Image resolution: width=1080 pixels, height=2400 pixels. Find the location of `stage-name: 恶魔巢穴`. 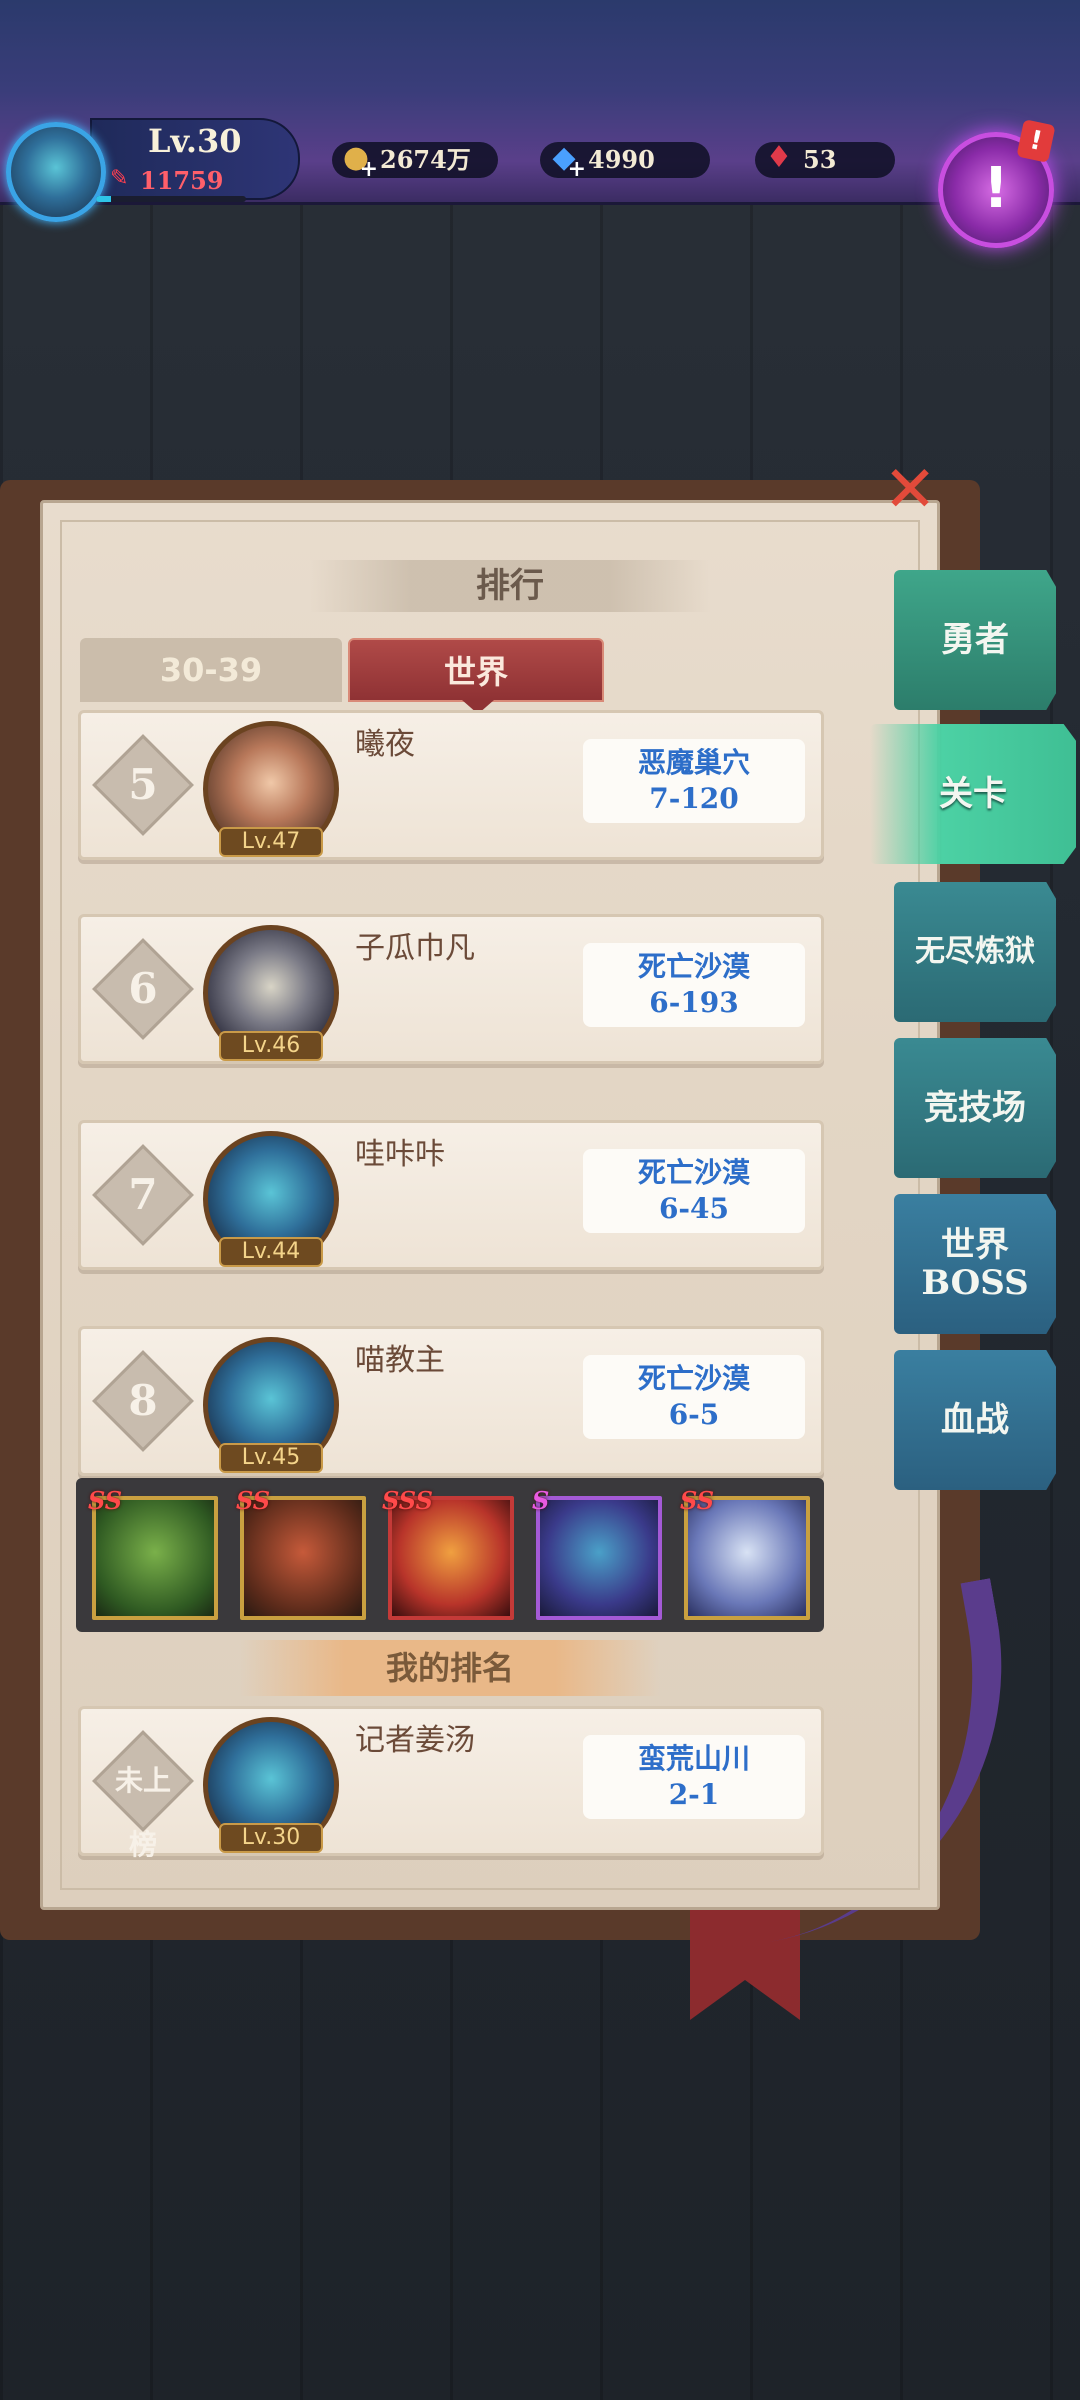

stage-name: 恶魔巢穴 is located at coordinates (693, 762).